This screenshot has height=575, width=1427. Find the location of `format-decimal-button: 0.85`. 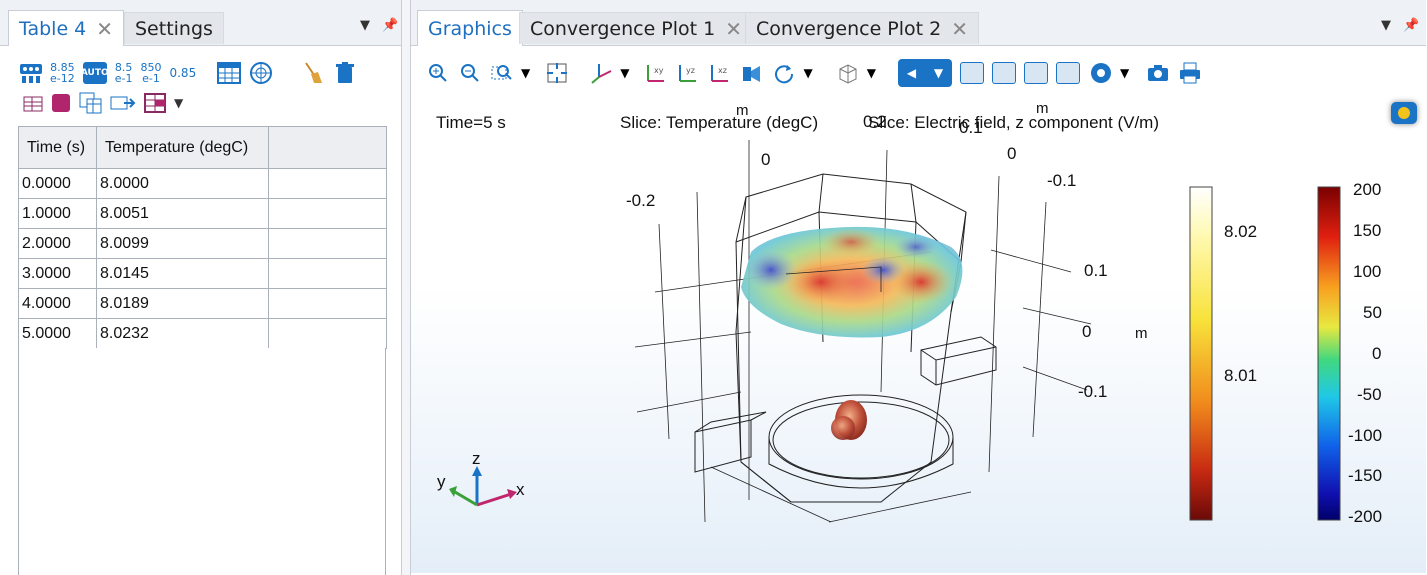

format-decimal-button: 0.85 is located at coordinates (183, 72).